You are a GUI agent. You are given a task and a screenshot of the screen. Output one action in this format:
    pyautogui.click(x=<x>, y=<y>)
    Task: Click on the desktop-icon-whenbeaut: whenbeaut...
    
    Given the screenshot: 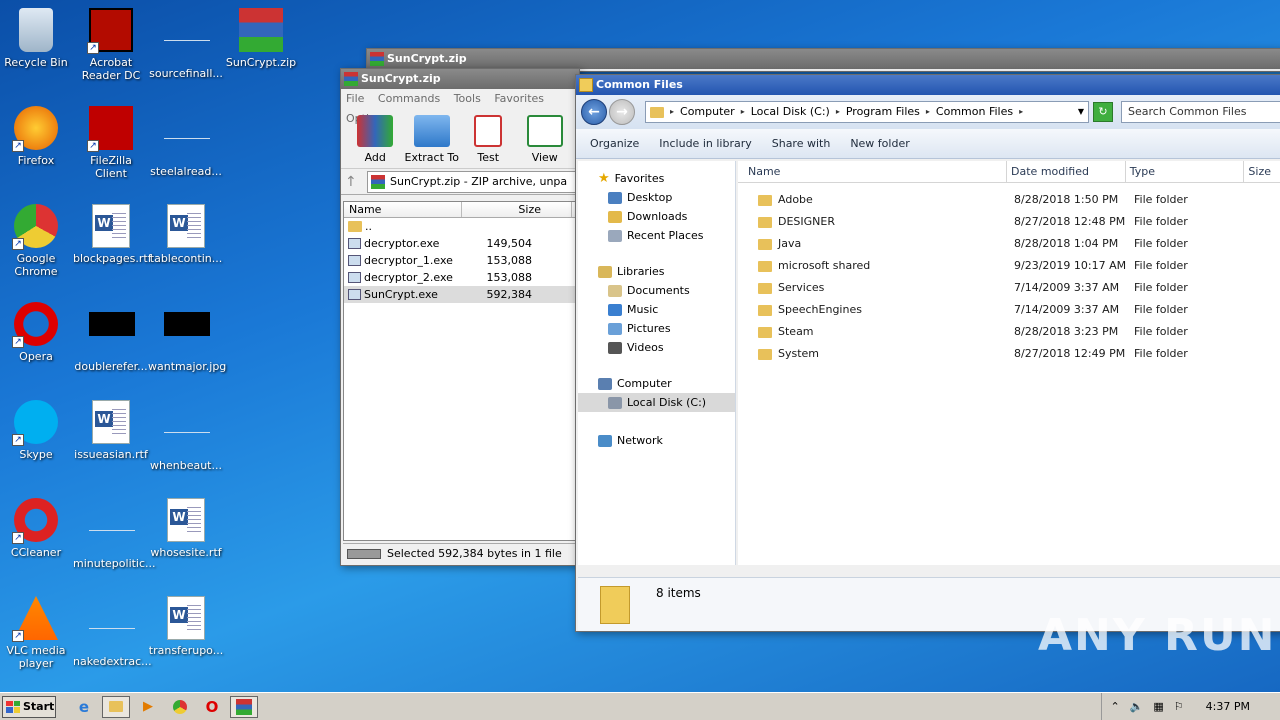 What is the action you would take?
    pyautogui.click(x=186, y=436)
    